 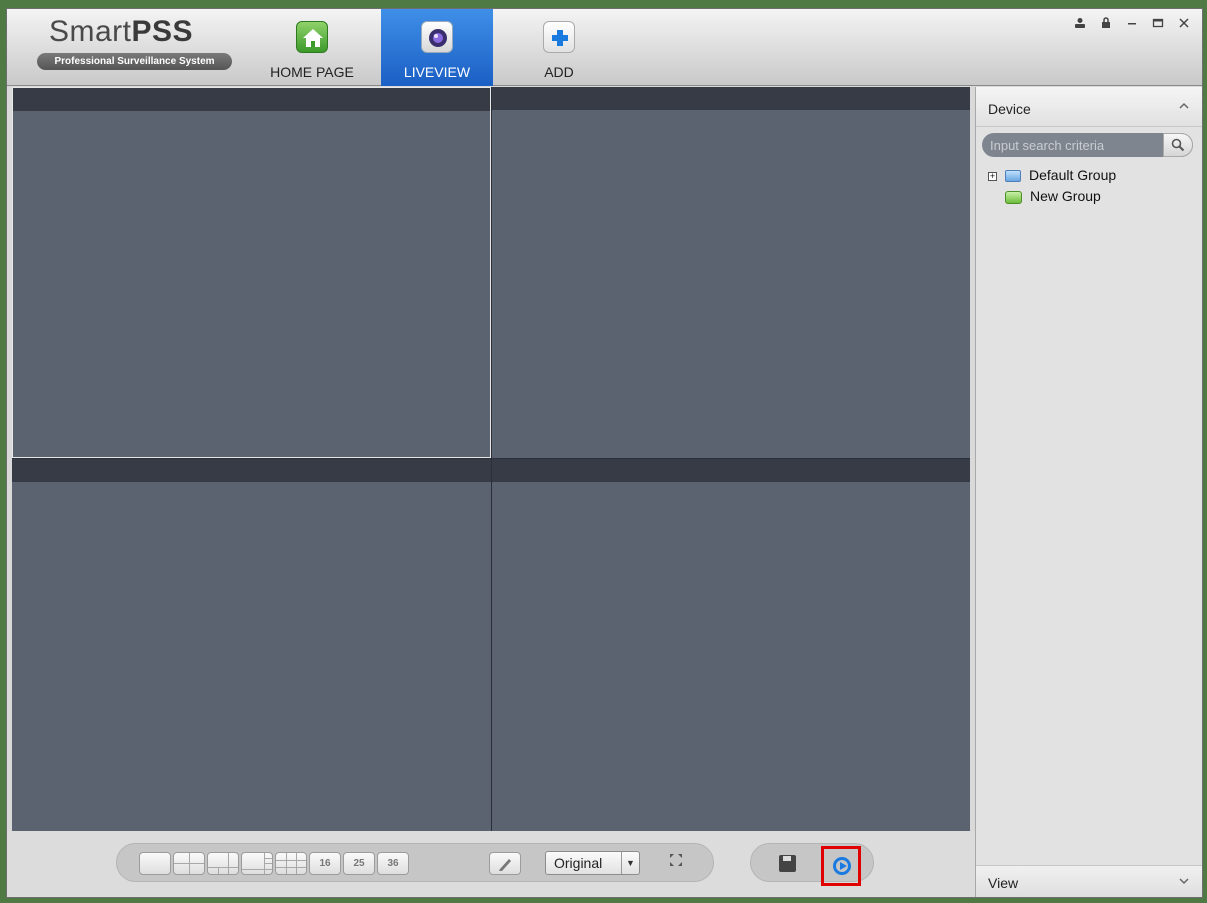 I want to click on search-input, so click(x=1075, y=145).